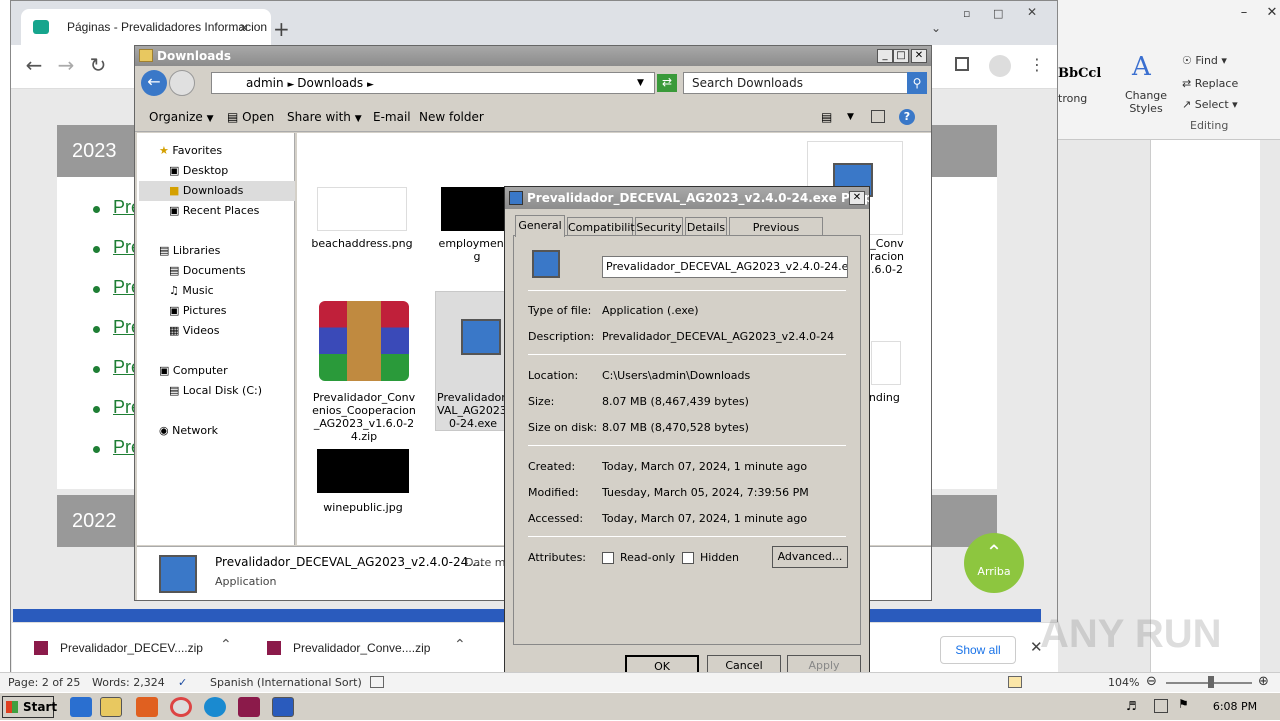 This screenshot has height=721, width=1280. What do you see at coordinates (188, 431) in the screenshot?
I see `nav-network: ◉ Network` at bounding box center [188, 431].